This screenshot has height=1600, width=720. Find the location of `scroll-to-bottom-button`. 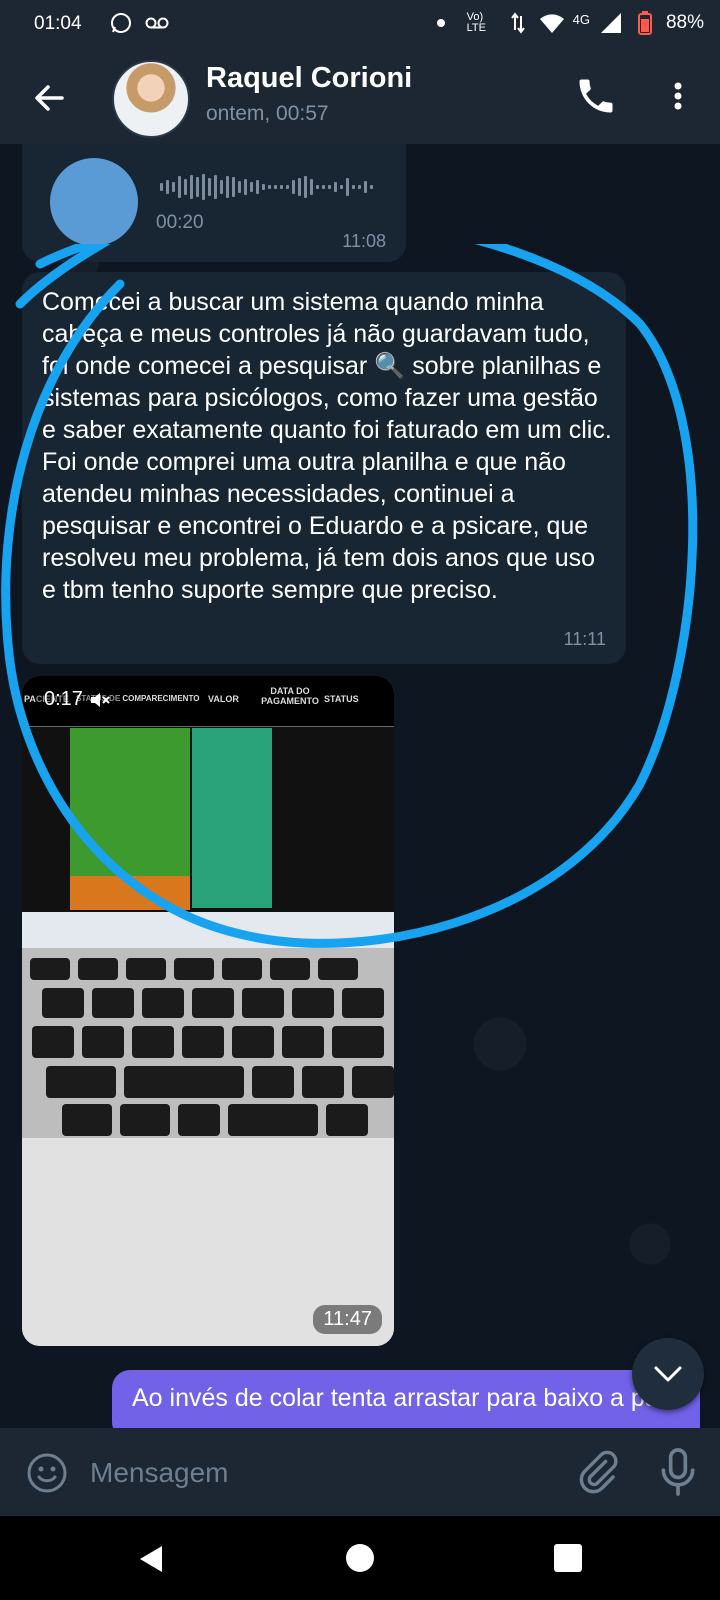

scroll-to-bottom-button is located at coordinates (668, 1374).